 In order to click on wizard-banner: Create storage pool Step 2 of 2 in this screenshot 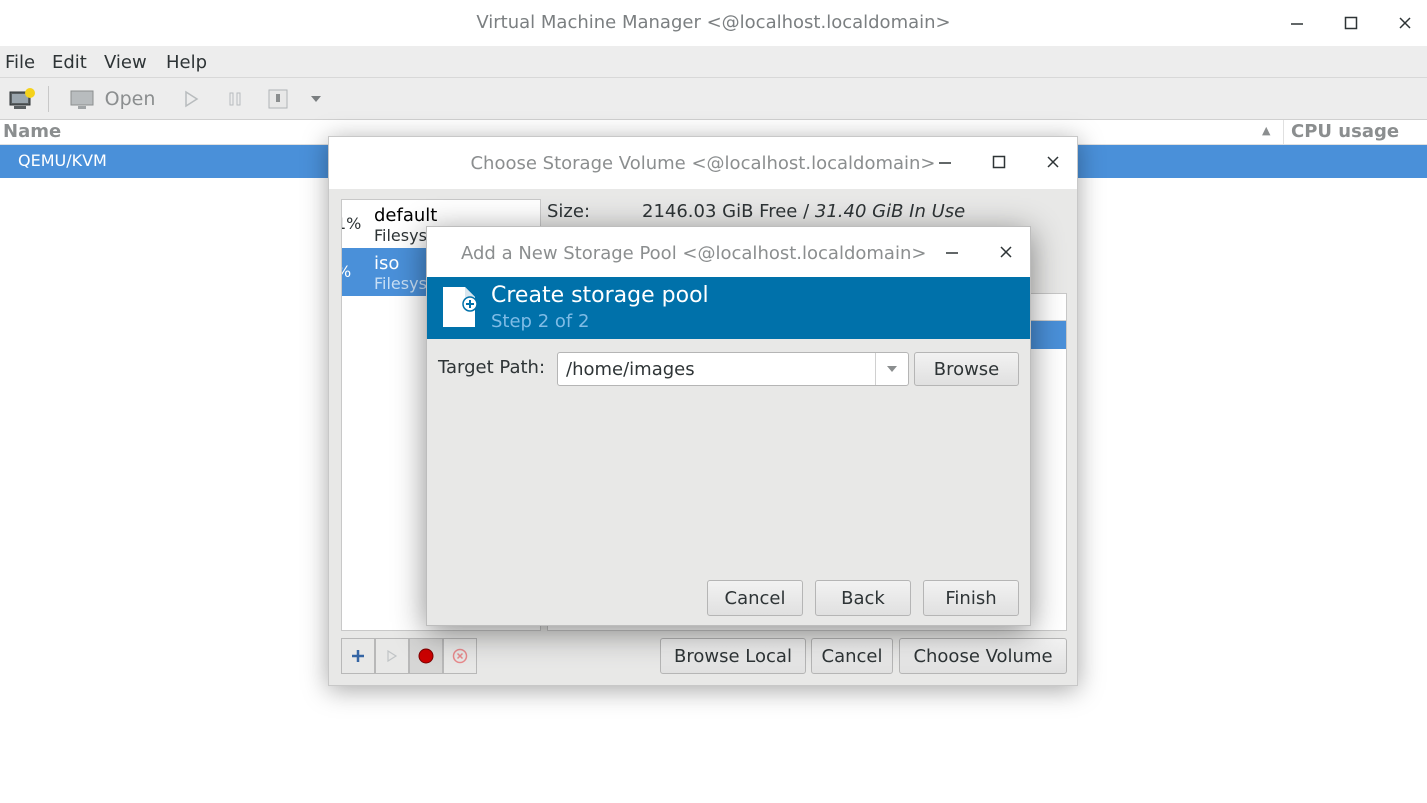, I will do `click(728, 308)`.